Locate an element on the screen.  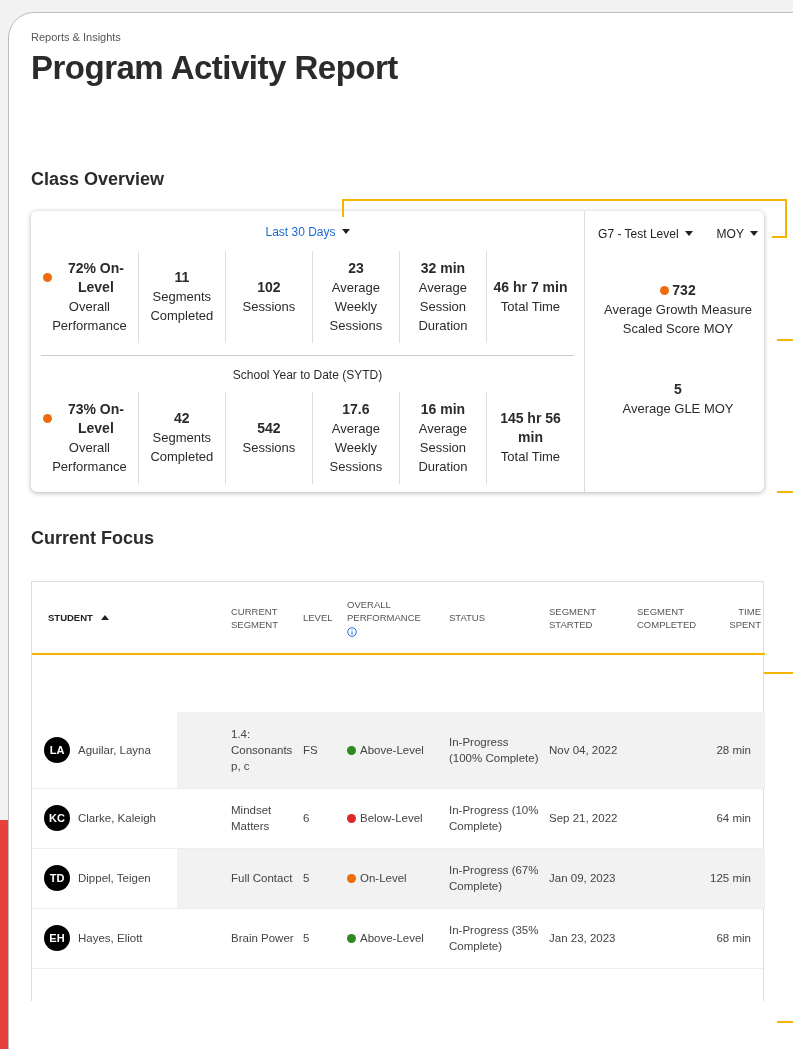
table-cell: In-Progress (10% Complete) is located at coordinates (494, 818).